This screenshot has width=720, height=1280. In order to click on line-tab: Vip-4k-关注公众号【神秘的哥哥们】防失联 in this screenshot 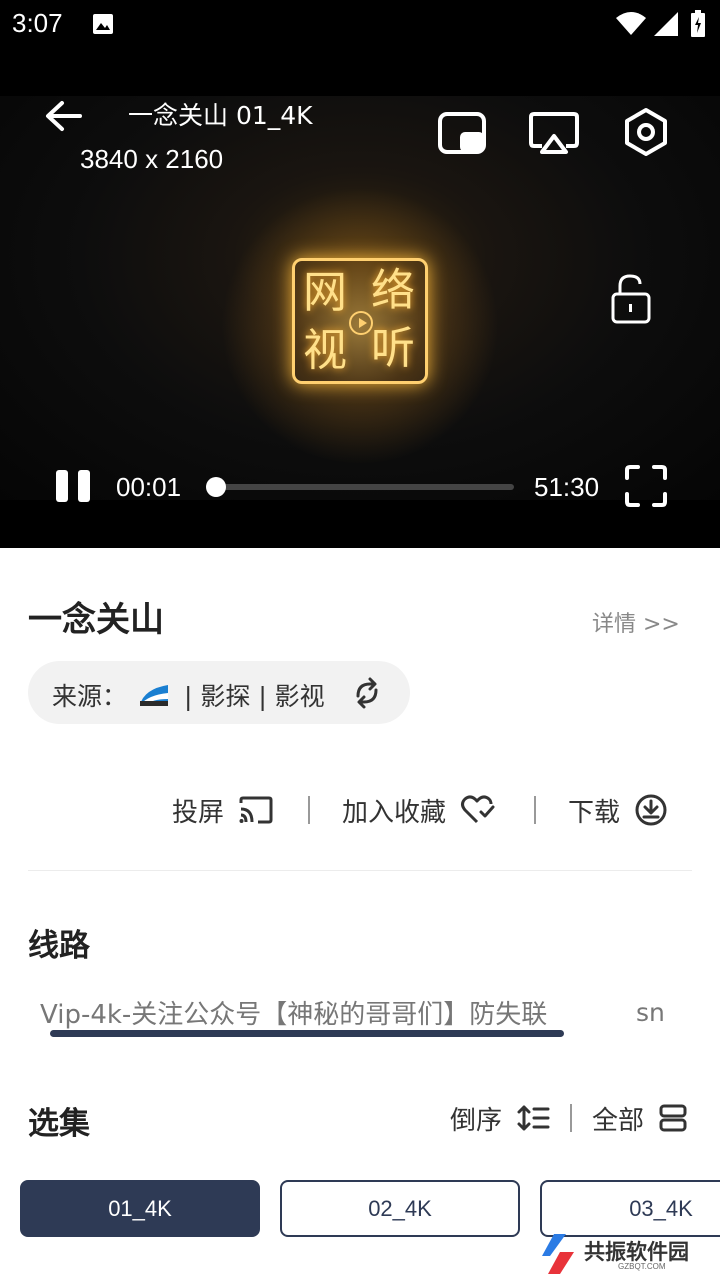, I will do `click(293, 1012)`.